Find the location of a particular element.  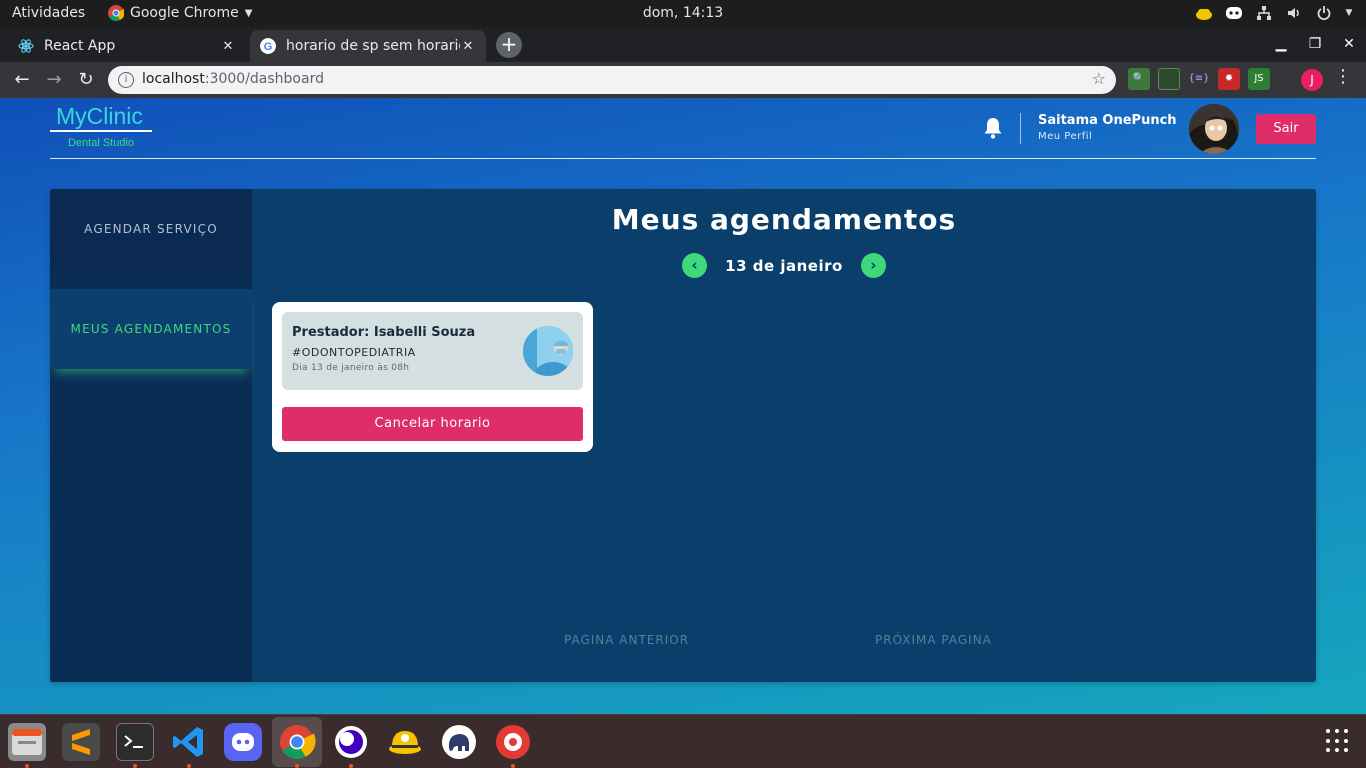

tab-react-app: React App ✕ is located at coordinates (127, 46).